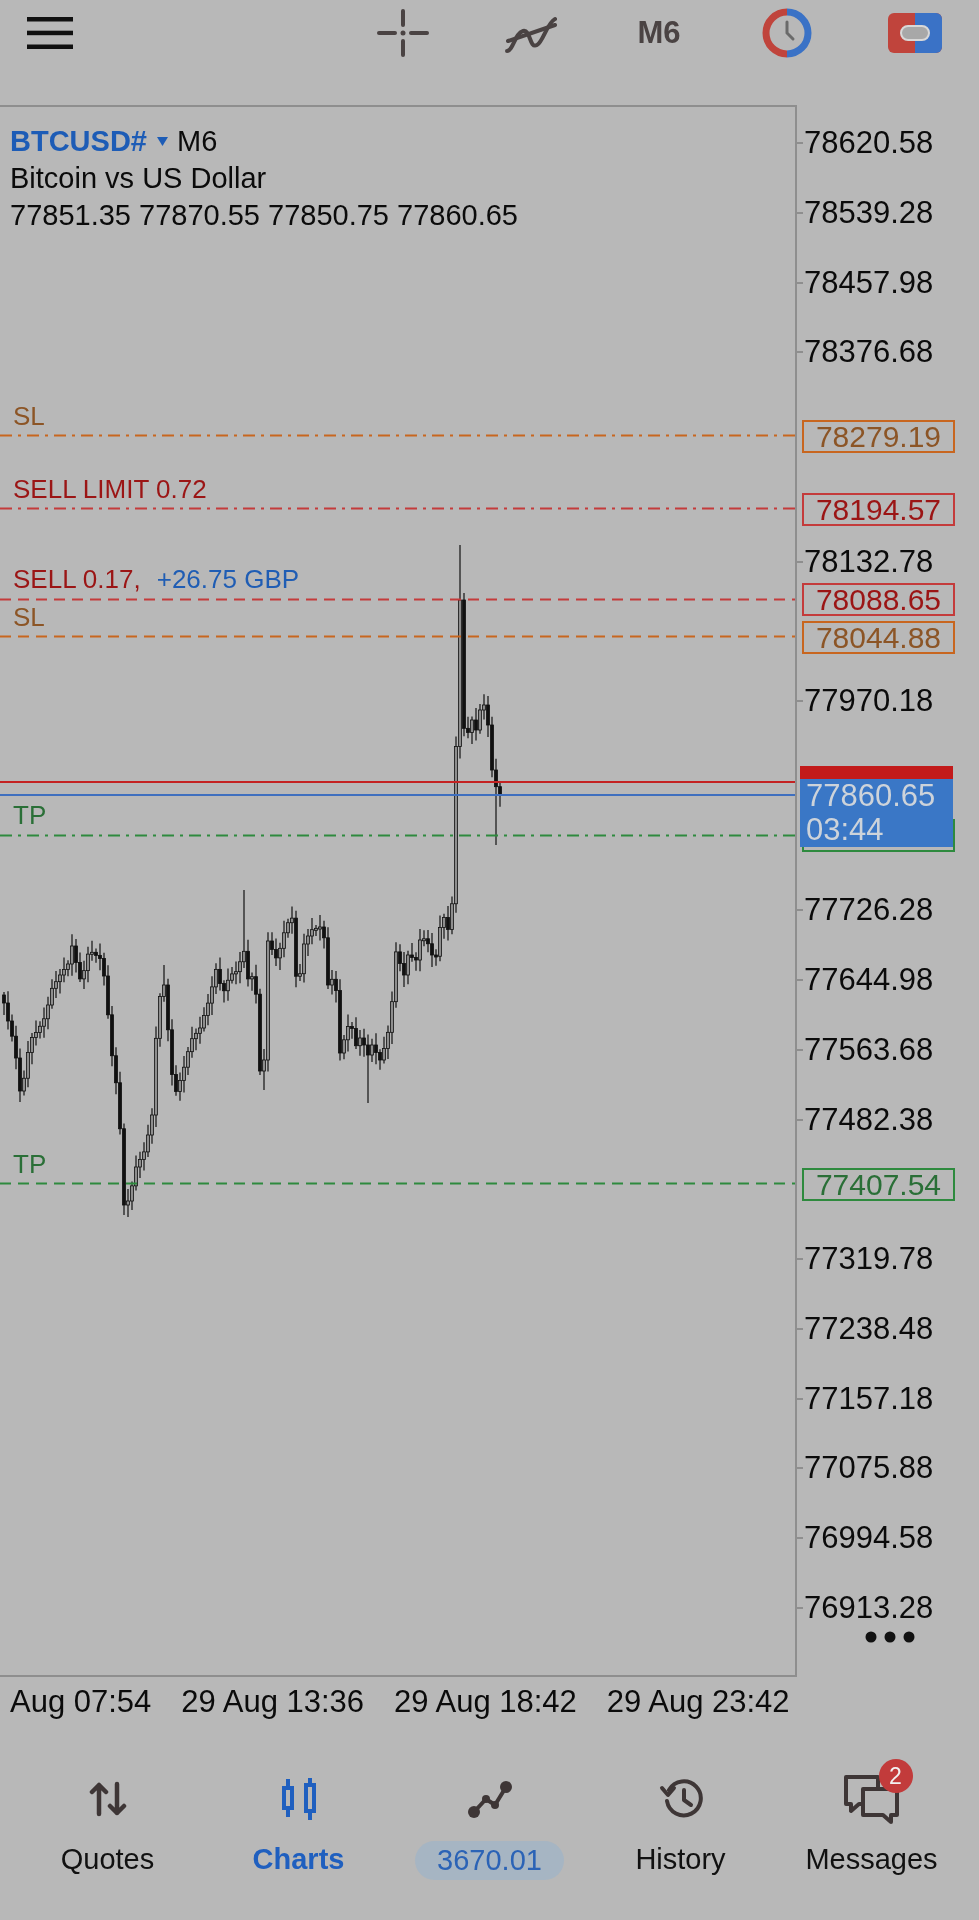 The image size is (979, 1920). Describe the element at coordinates (915, 33) in the screenshot. I see `split-toggle-icon` at that location.